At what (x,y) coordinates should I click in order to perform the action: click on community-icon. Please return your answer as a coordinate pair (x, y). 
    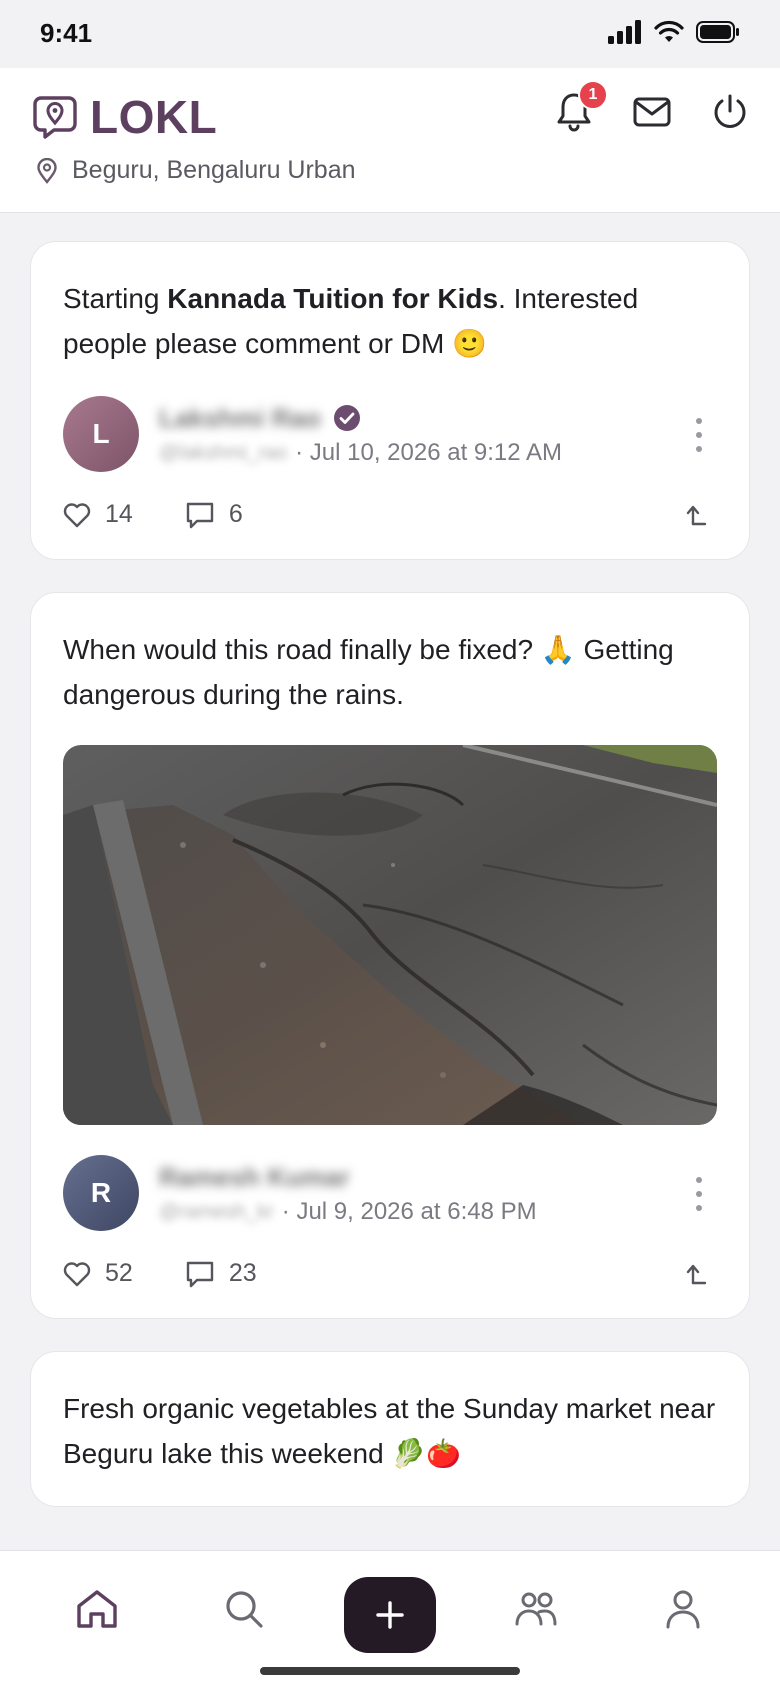
    Looking at the image, I should click on (536, 1609).